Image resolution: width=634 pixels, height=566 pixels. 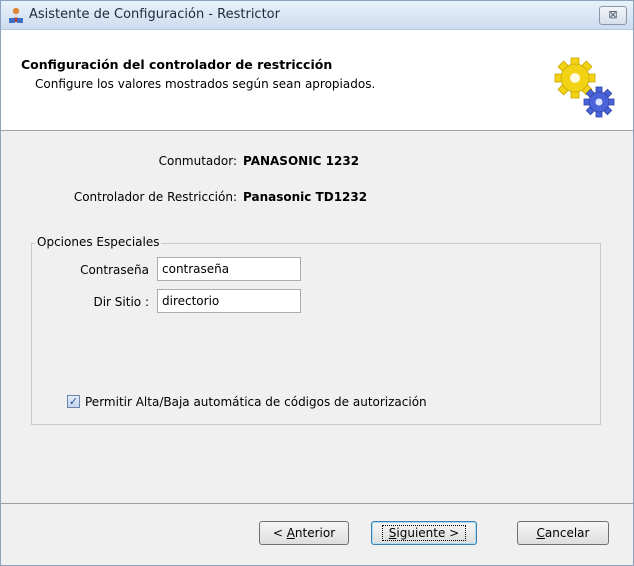 What do you see at coordinates (155, 197) in the screenshot?
I see `controller-label: Controlador de Restricción:` at bounding box center [155, 197].